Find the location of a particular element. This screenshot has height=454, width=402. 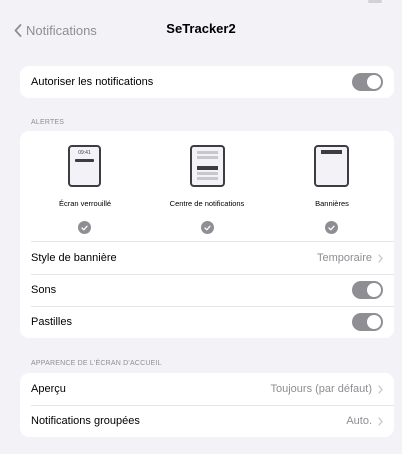

badges-toggle is located at coordinates (367, 322).